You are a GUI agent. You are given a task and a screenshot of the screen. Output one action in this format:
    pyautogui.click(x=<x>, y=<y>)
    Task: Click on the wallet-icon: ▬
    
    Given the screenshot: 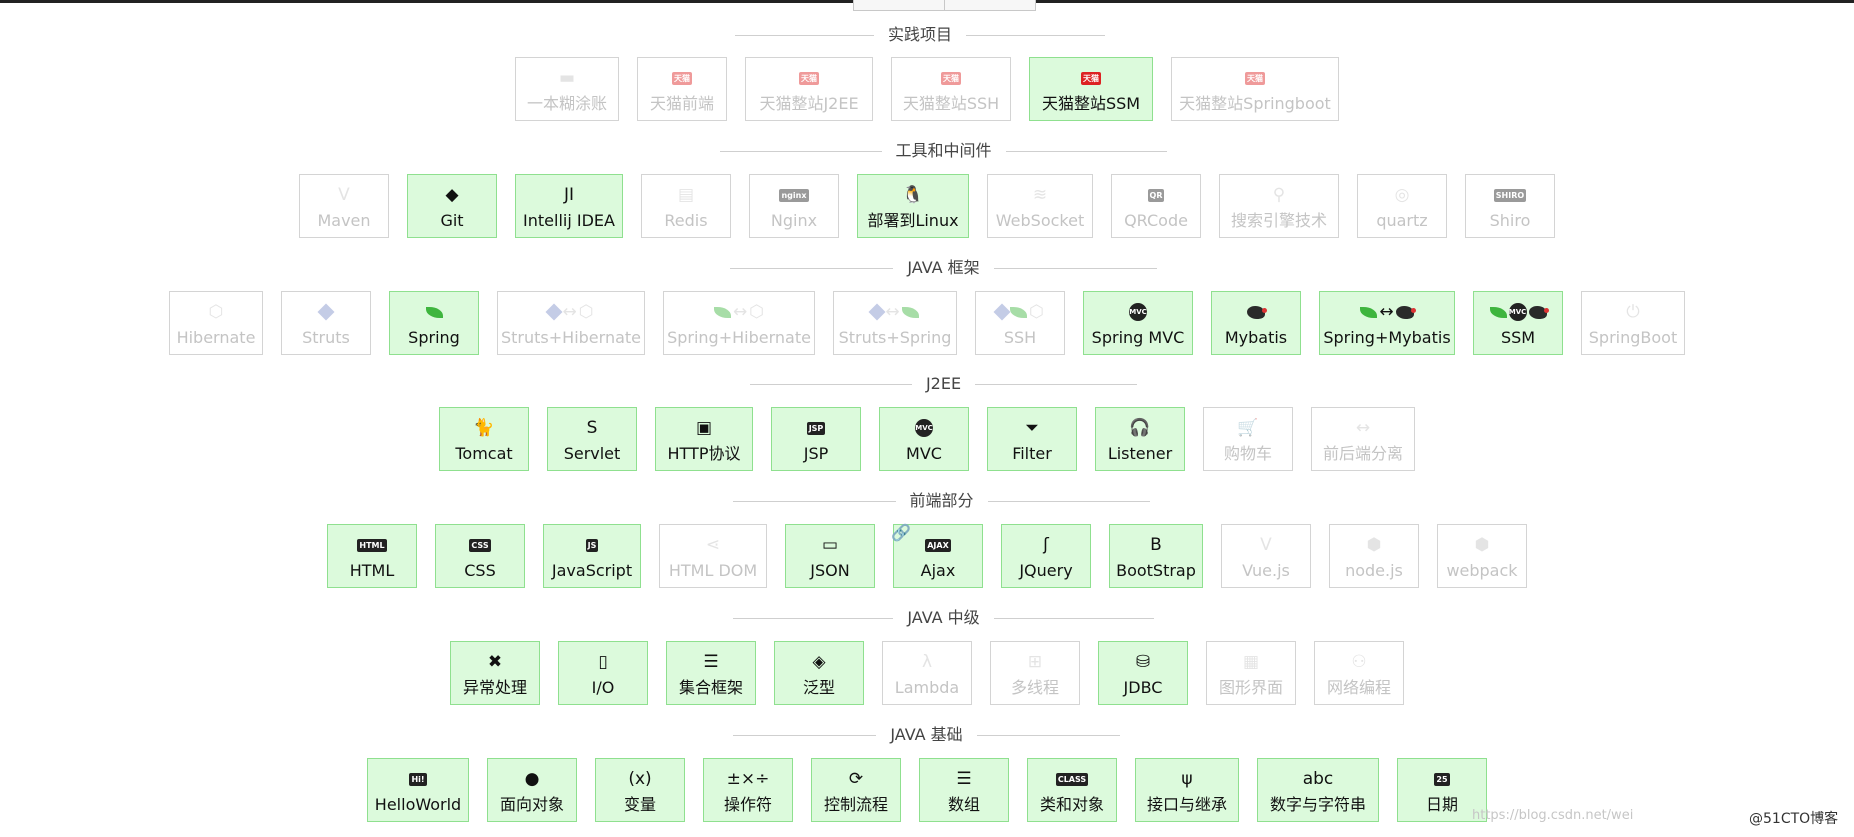 What is the action you would take?
    pyautogui.click(x=567, y=78)
    